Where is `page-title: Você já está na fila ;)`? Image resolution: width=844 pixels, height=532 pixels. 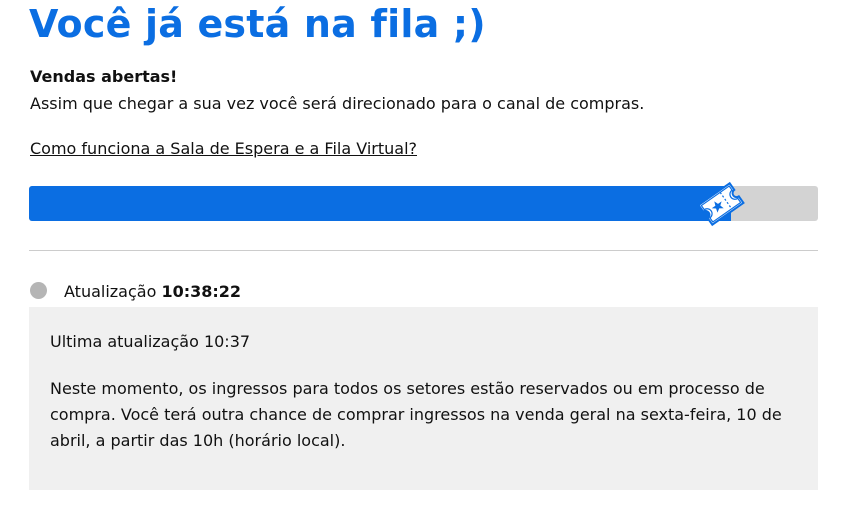
page-title: Você já está na fila ;) is located at coordinates (257, 24).